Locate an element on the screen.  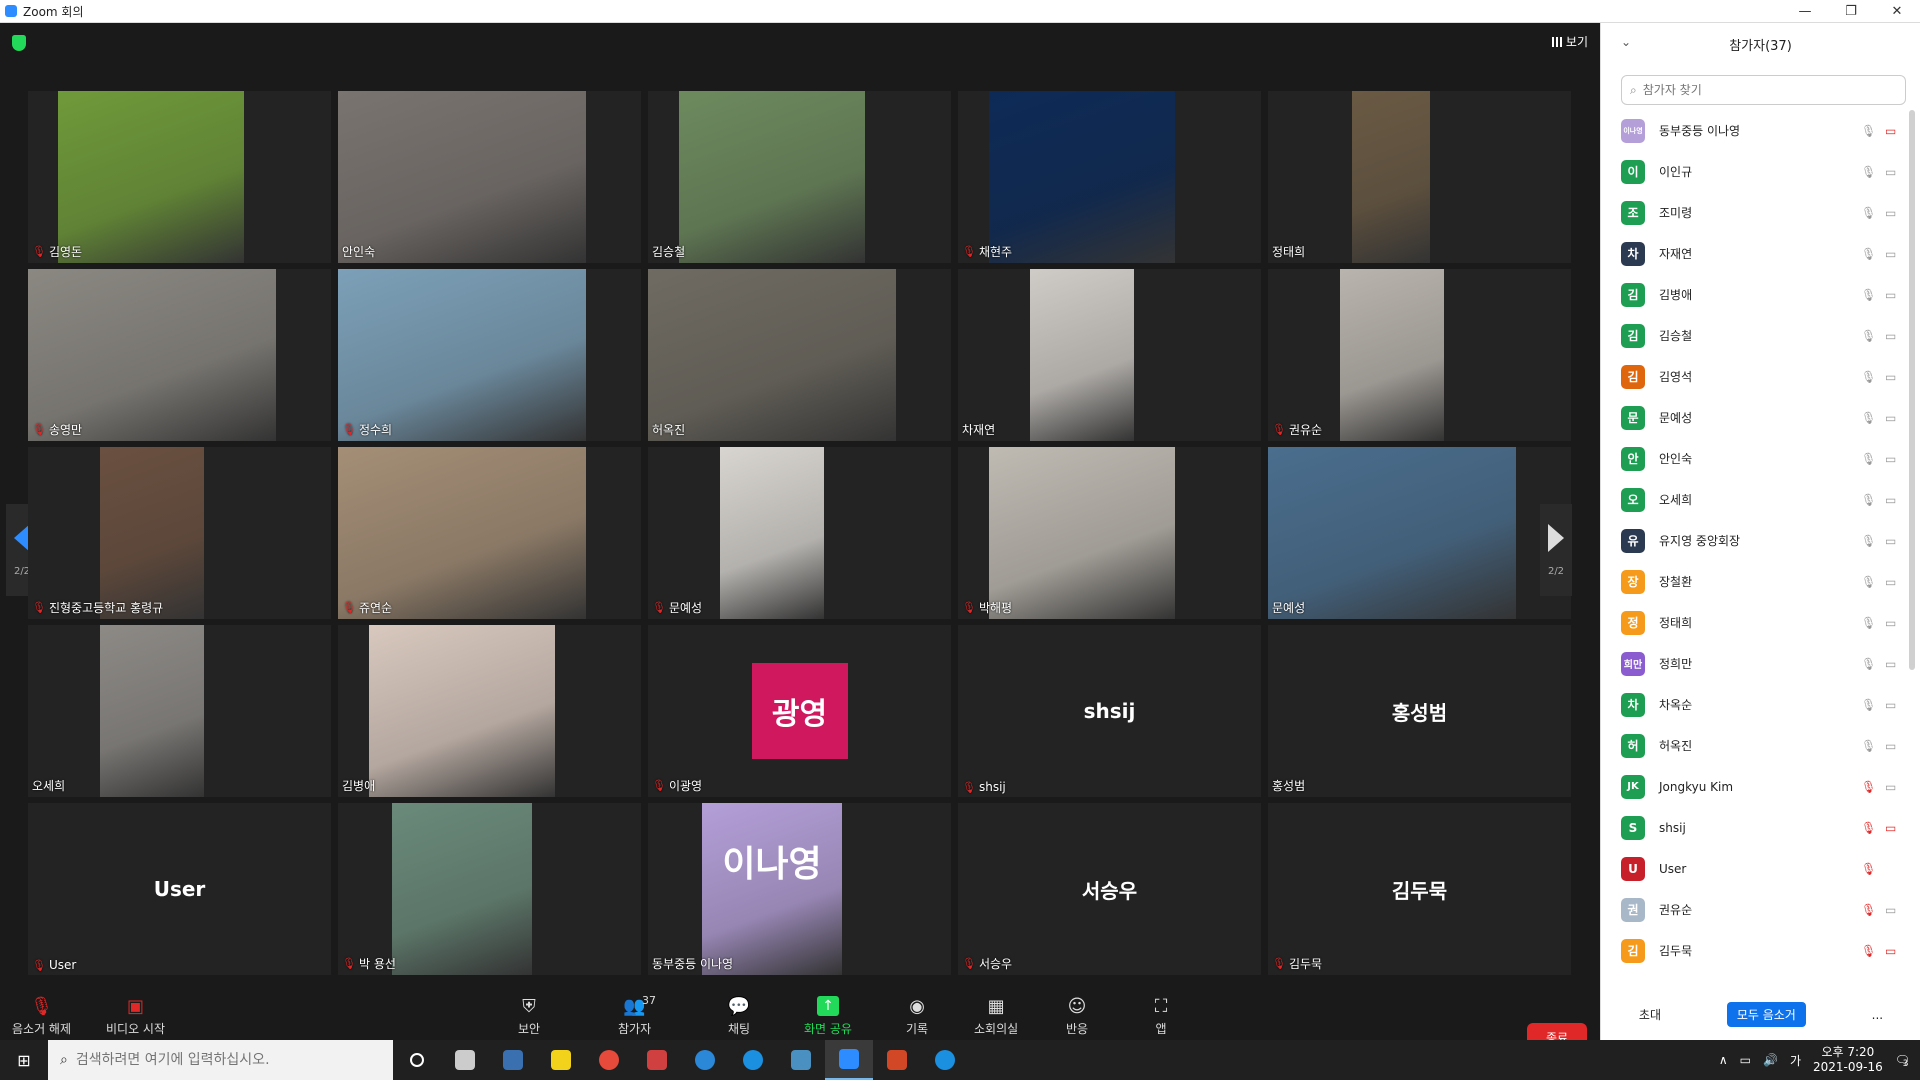
video-tile: 🎙 문예성 is located at coordinates (799, 533).